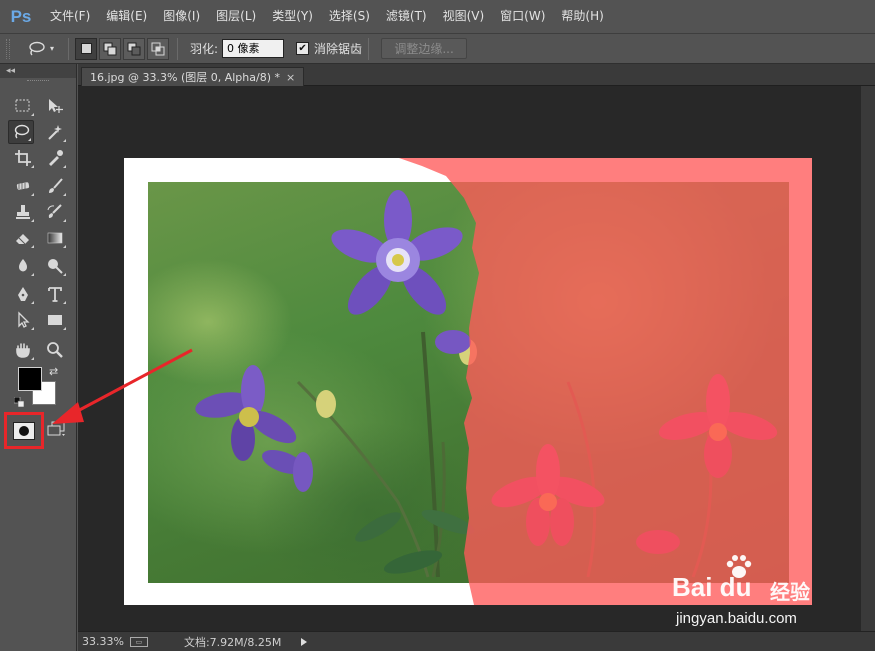 This screenshot has width=875, height=651. I want to click on tool-preset-picker: ▾, so click(40, 49).